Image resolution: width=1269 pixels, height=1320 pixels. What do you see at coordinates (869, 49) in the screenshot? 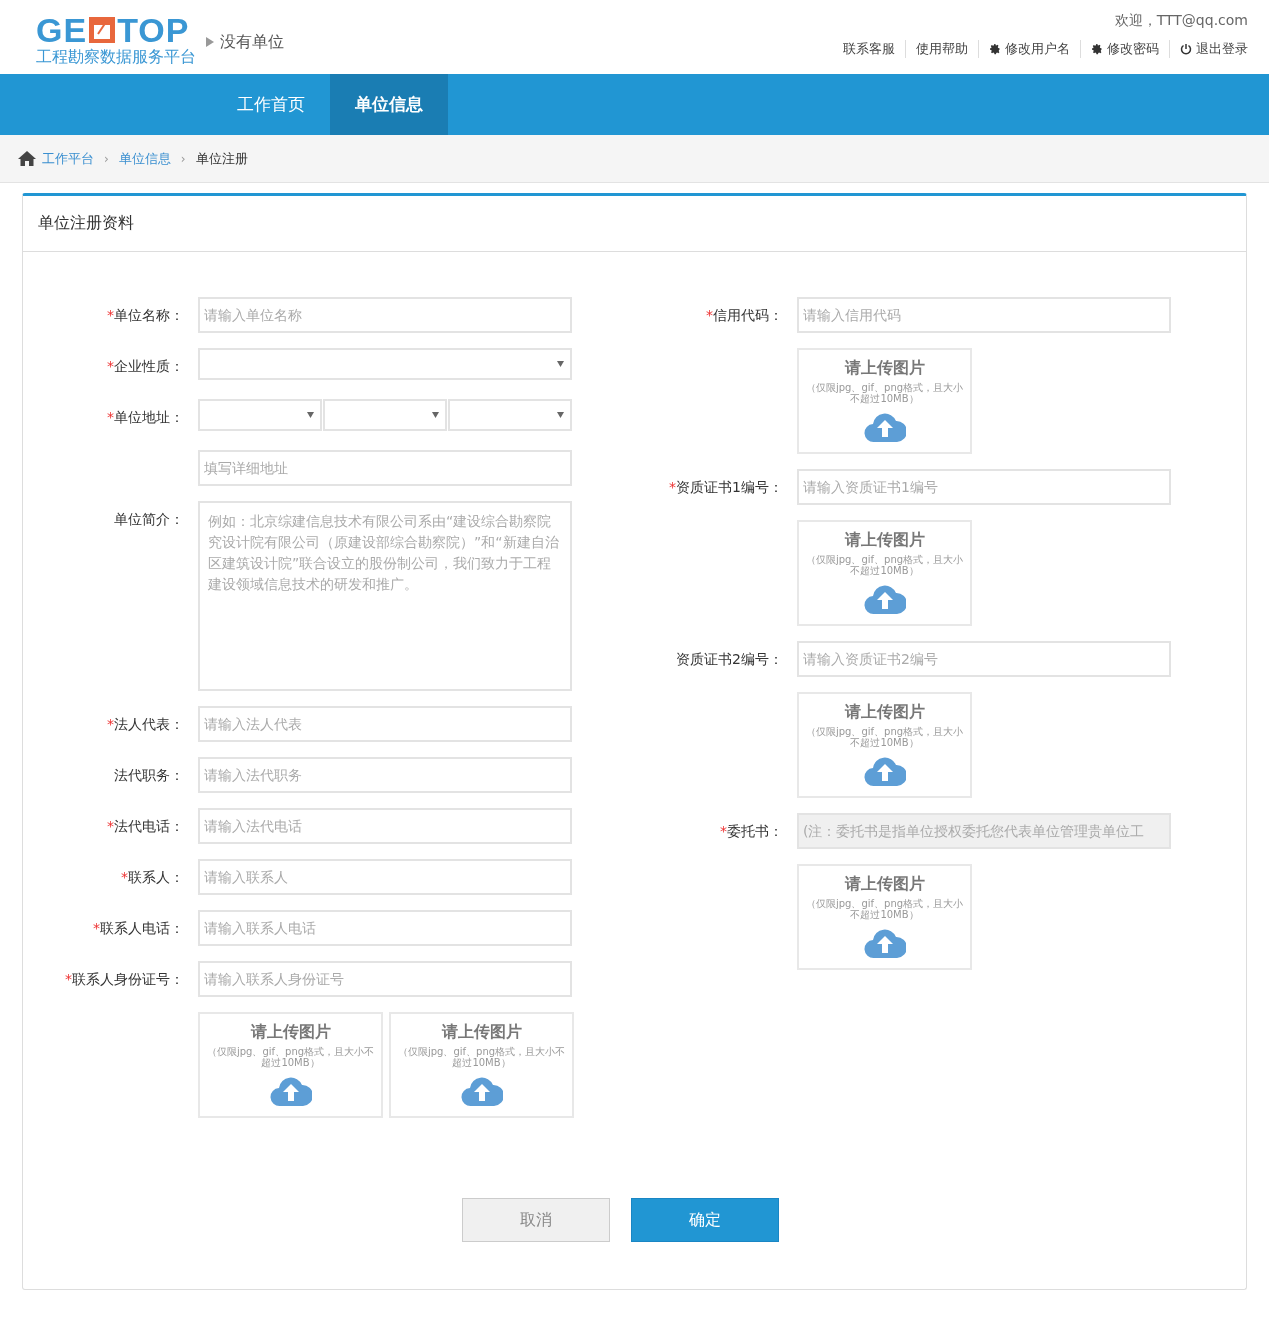
I see `header-link: 联系客服` at bounding box center [869, 49].